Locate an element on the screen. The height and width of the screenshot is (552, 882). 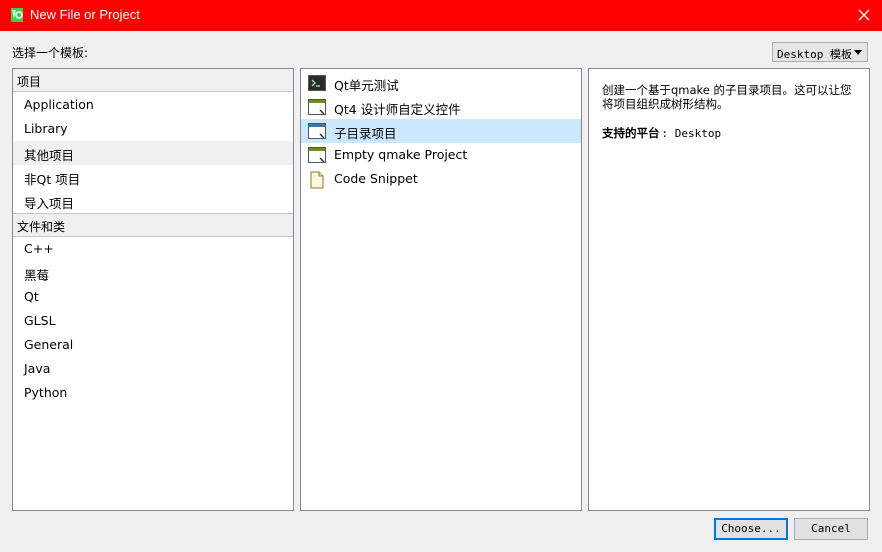
category-item-glsl: GLSL is located at coordinates (153, 321).